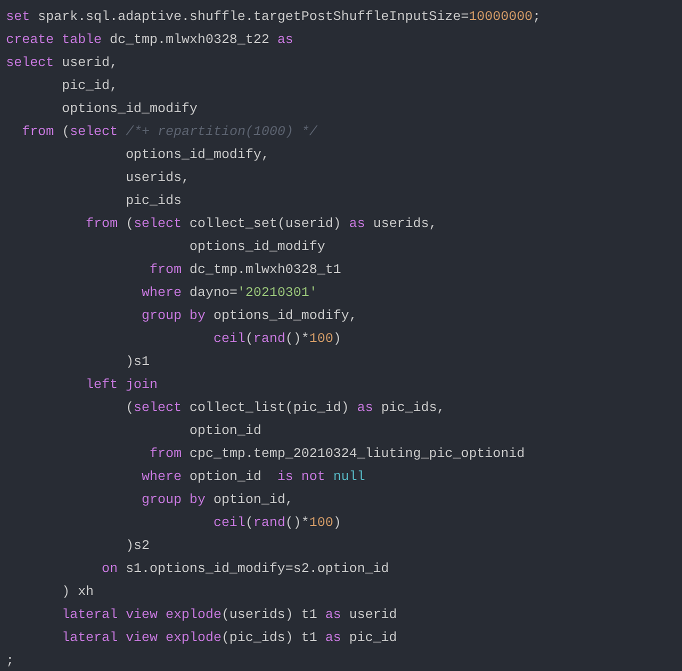 This screenshot has height=671, width=682. What do you see at coordinates (273, 17) in the screenshot?
I see `code-line: set spark.sql.adaptive.shuffle.targetPostShuffleInputSize=10000000;` at bounding box center [273, 17].